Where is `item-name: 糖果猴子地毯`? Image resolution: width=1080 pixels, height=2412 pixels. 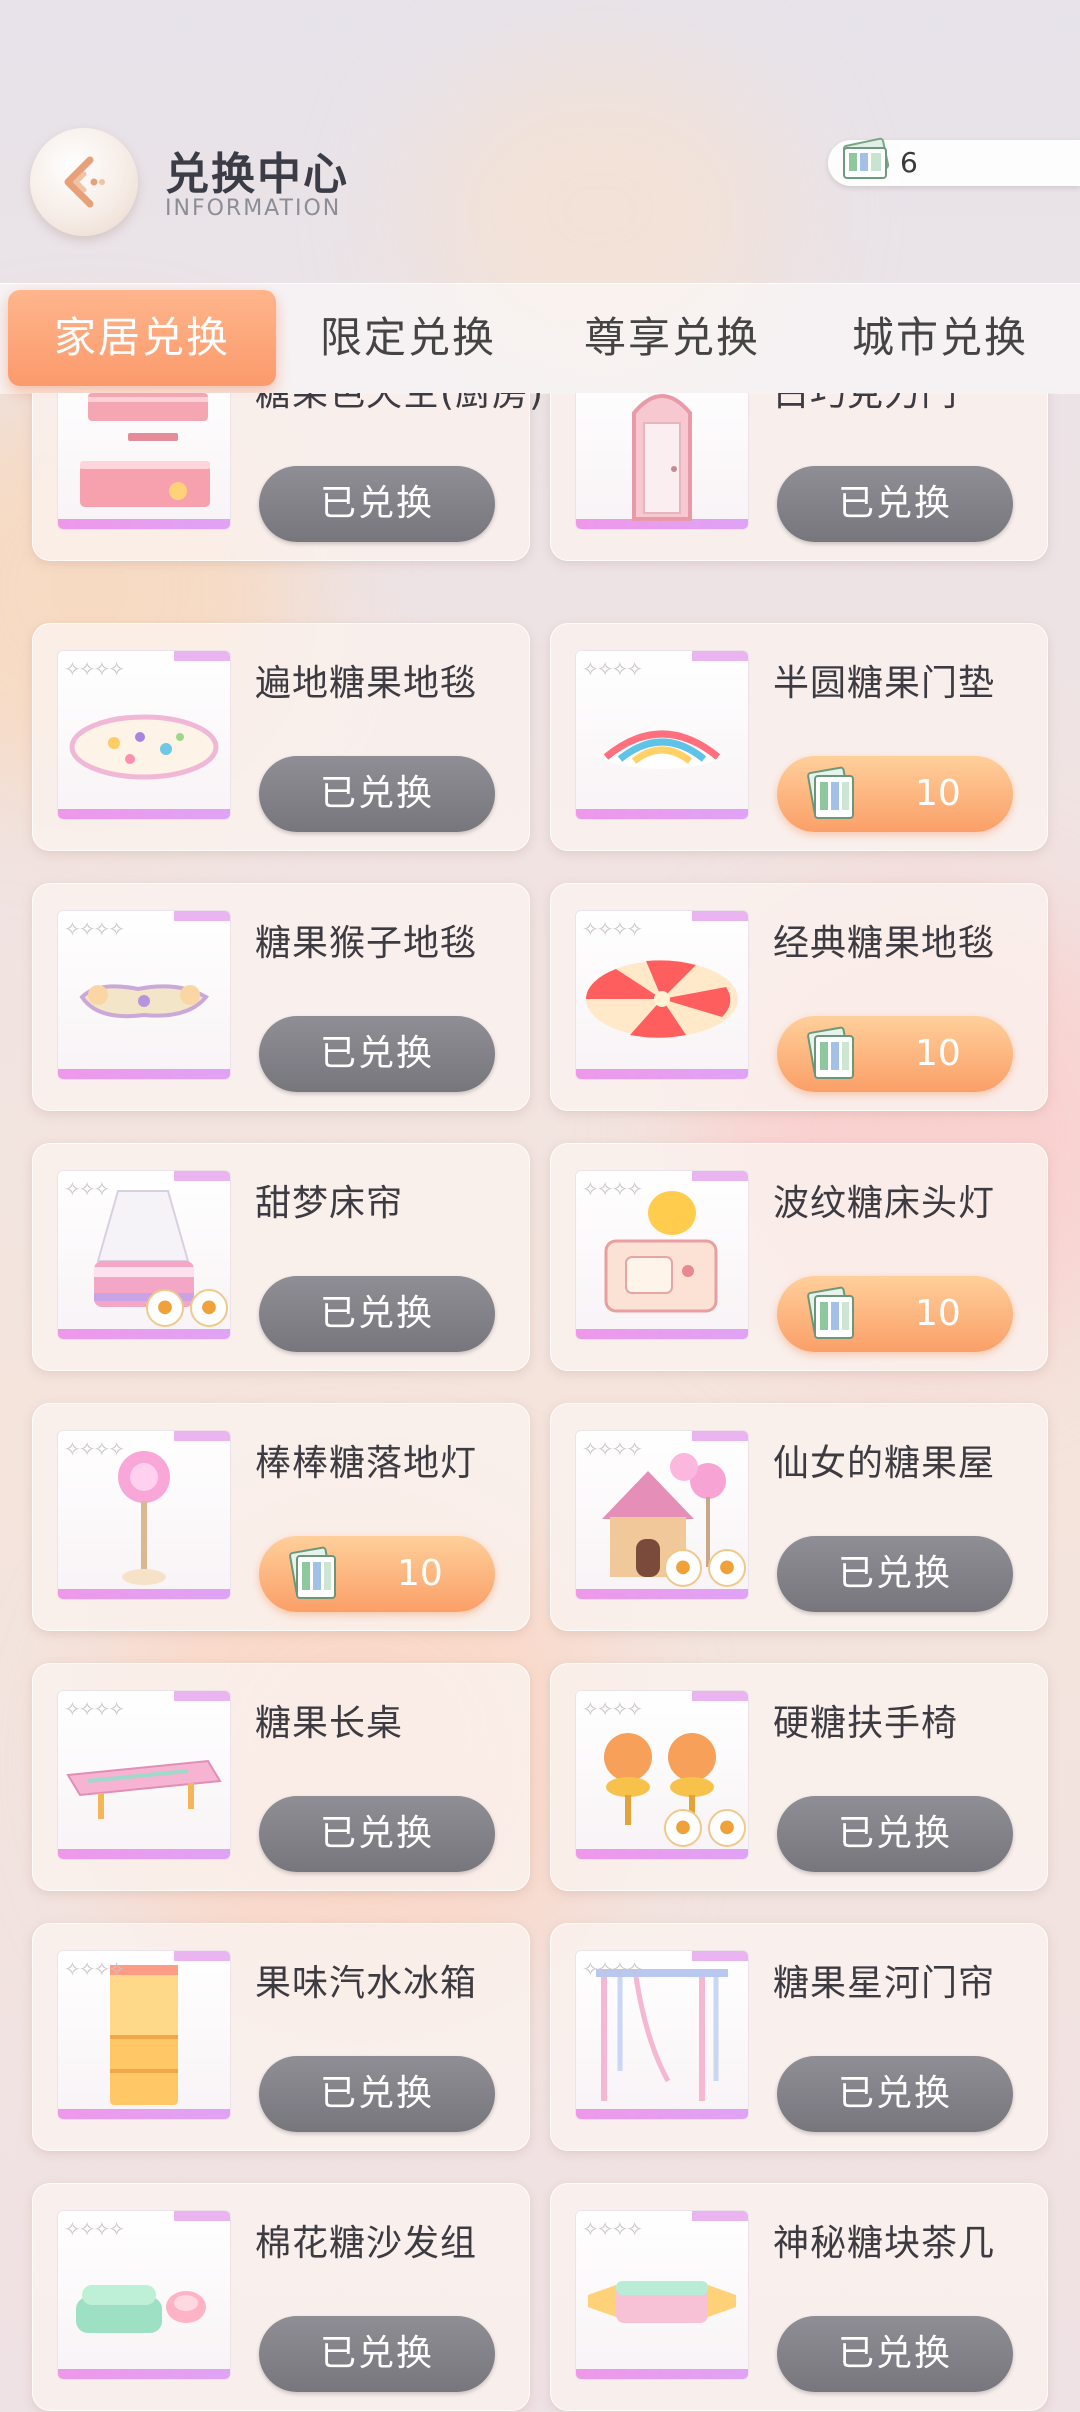
item-name: 糖果猴子地毯 is located at coordinates (366, 943).